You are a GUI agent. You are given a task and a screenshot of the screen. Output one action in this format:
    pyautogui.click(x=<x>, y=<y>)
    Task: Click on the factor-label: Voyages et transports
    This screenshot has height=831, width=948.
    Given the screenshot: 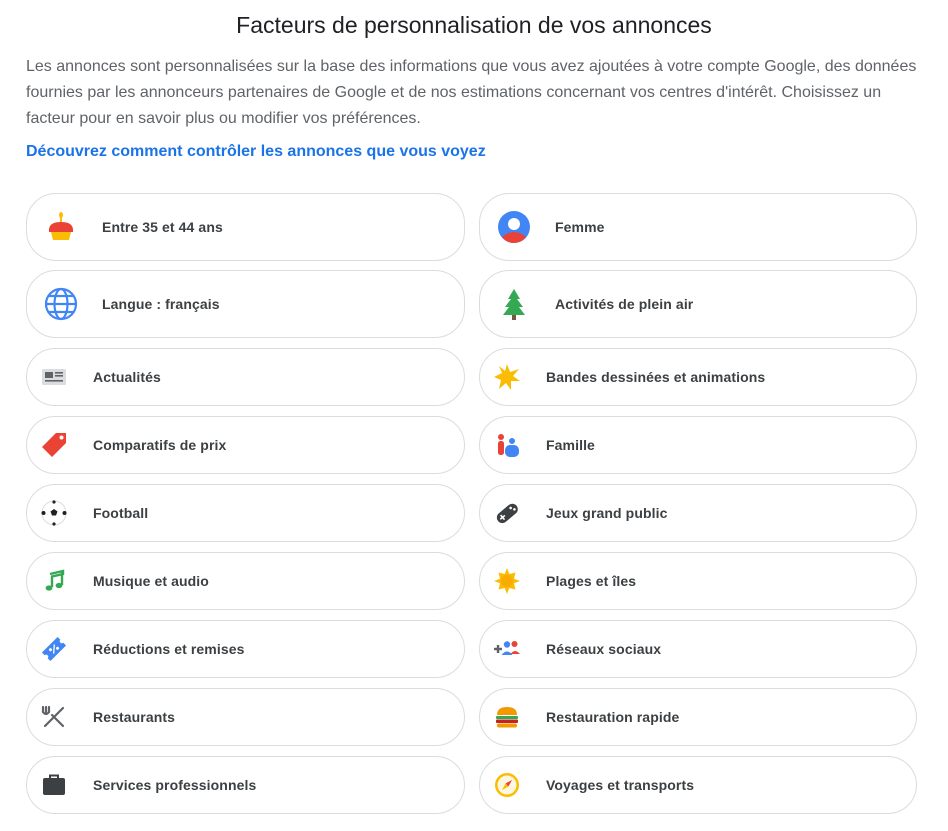 What is the action you would take?
    pyautogui.click(x=620, y=785)
    